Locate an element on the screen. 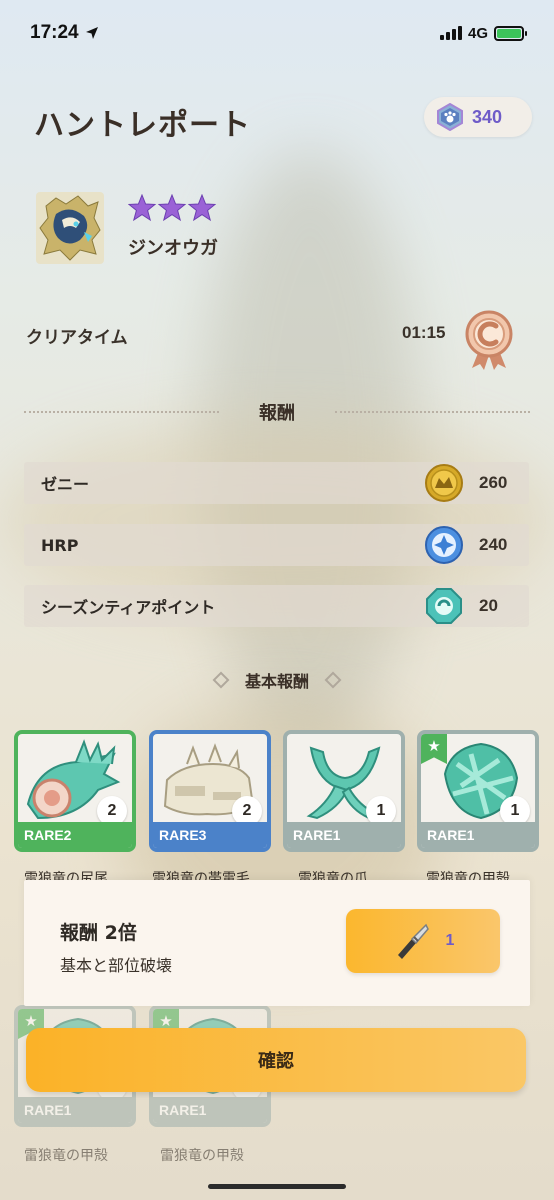 The width and height of the screenshot is (554, 1200). zenny-coin-icon is located at coordinates (444, 483).